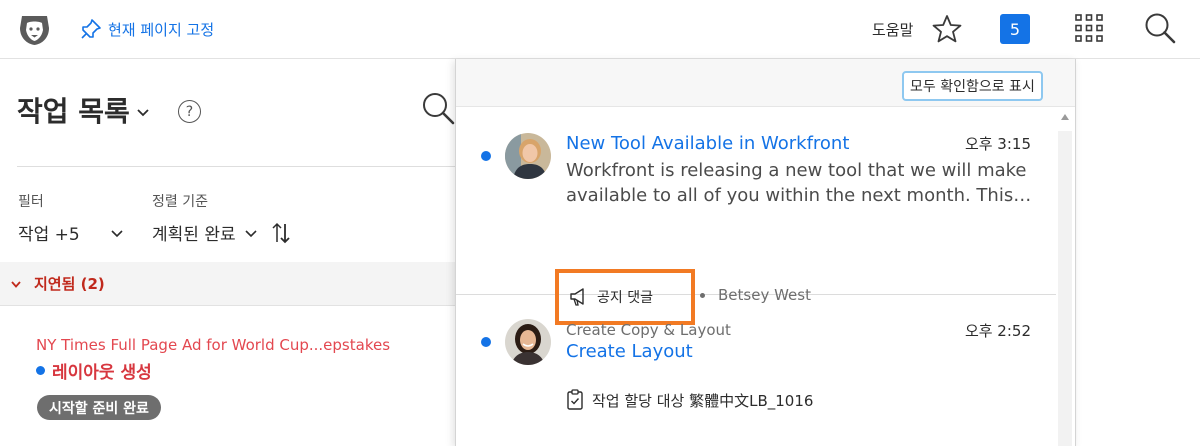  Describe the element at coordinates (892, 29) in the screenshot. I see `help-link: 도움말` at that location.